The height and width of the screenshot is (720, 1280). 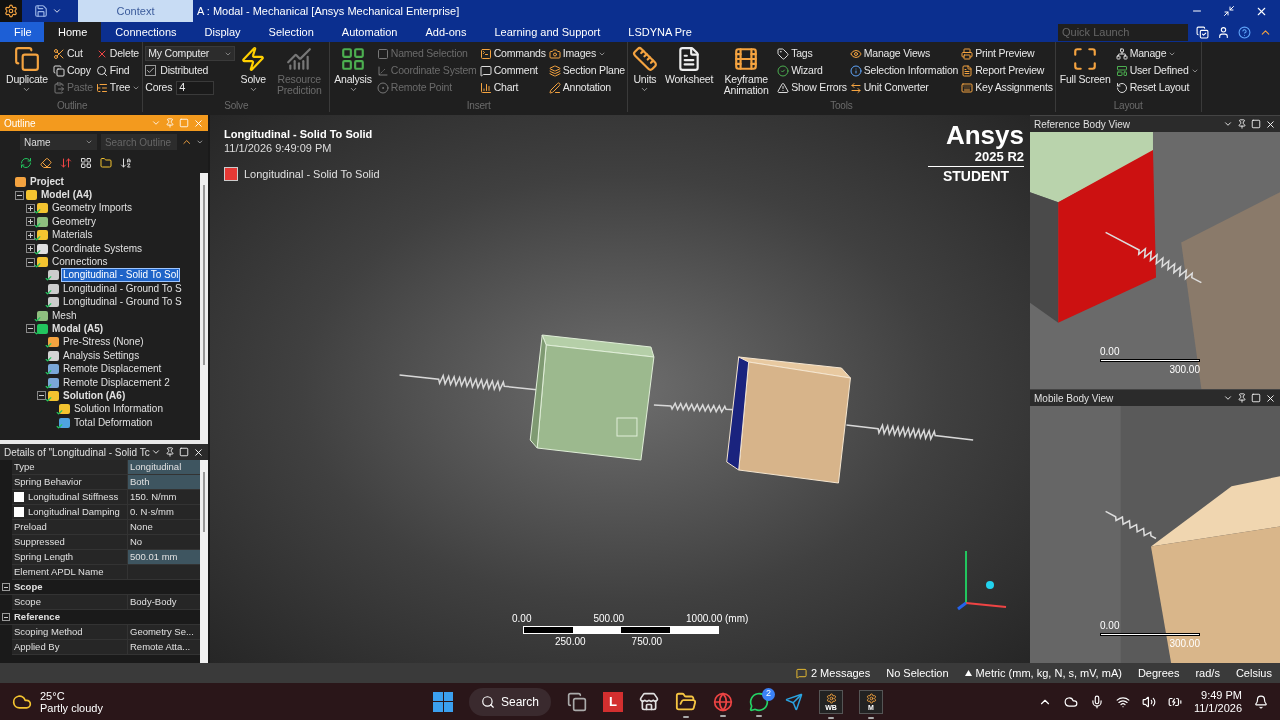 I want to click on tree-item: Total Deformation, so click(x=113, y=422).